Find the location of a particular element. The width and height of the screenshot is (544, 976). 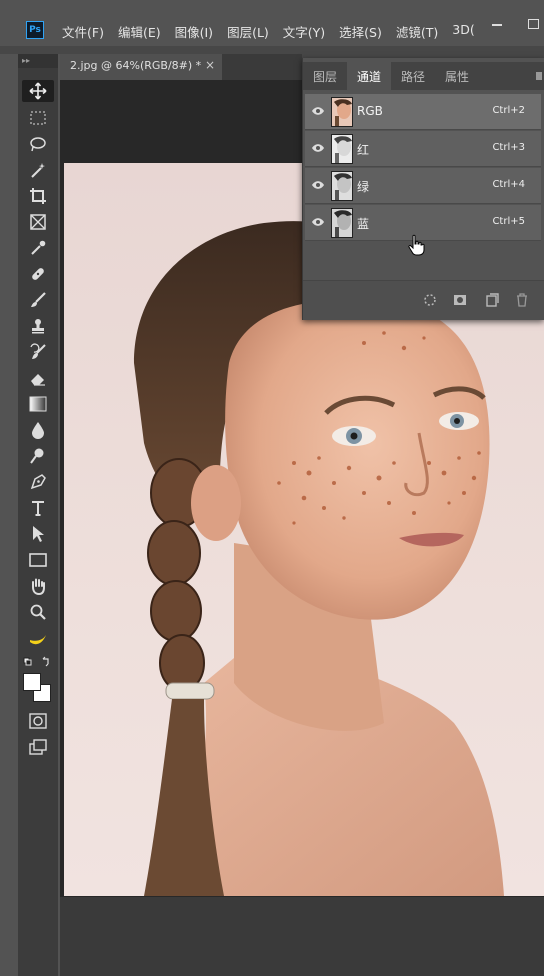

history-brush-tool-icon is located at coordinates (38, 352).